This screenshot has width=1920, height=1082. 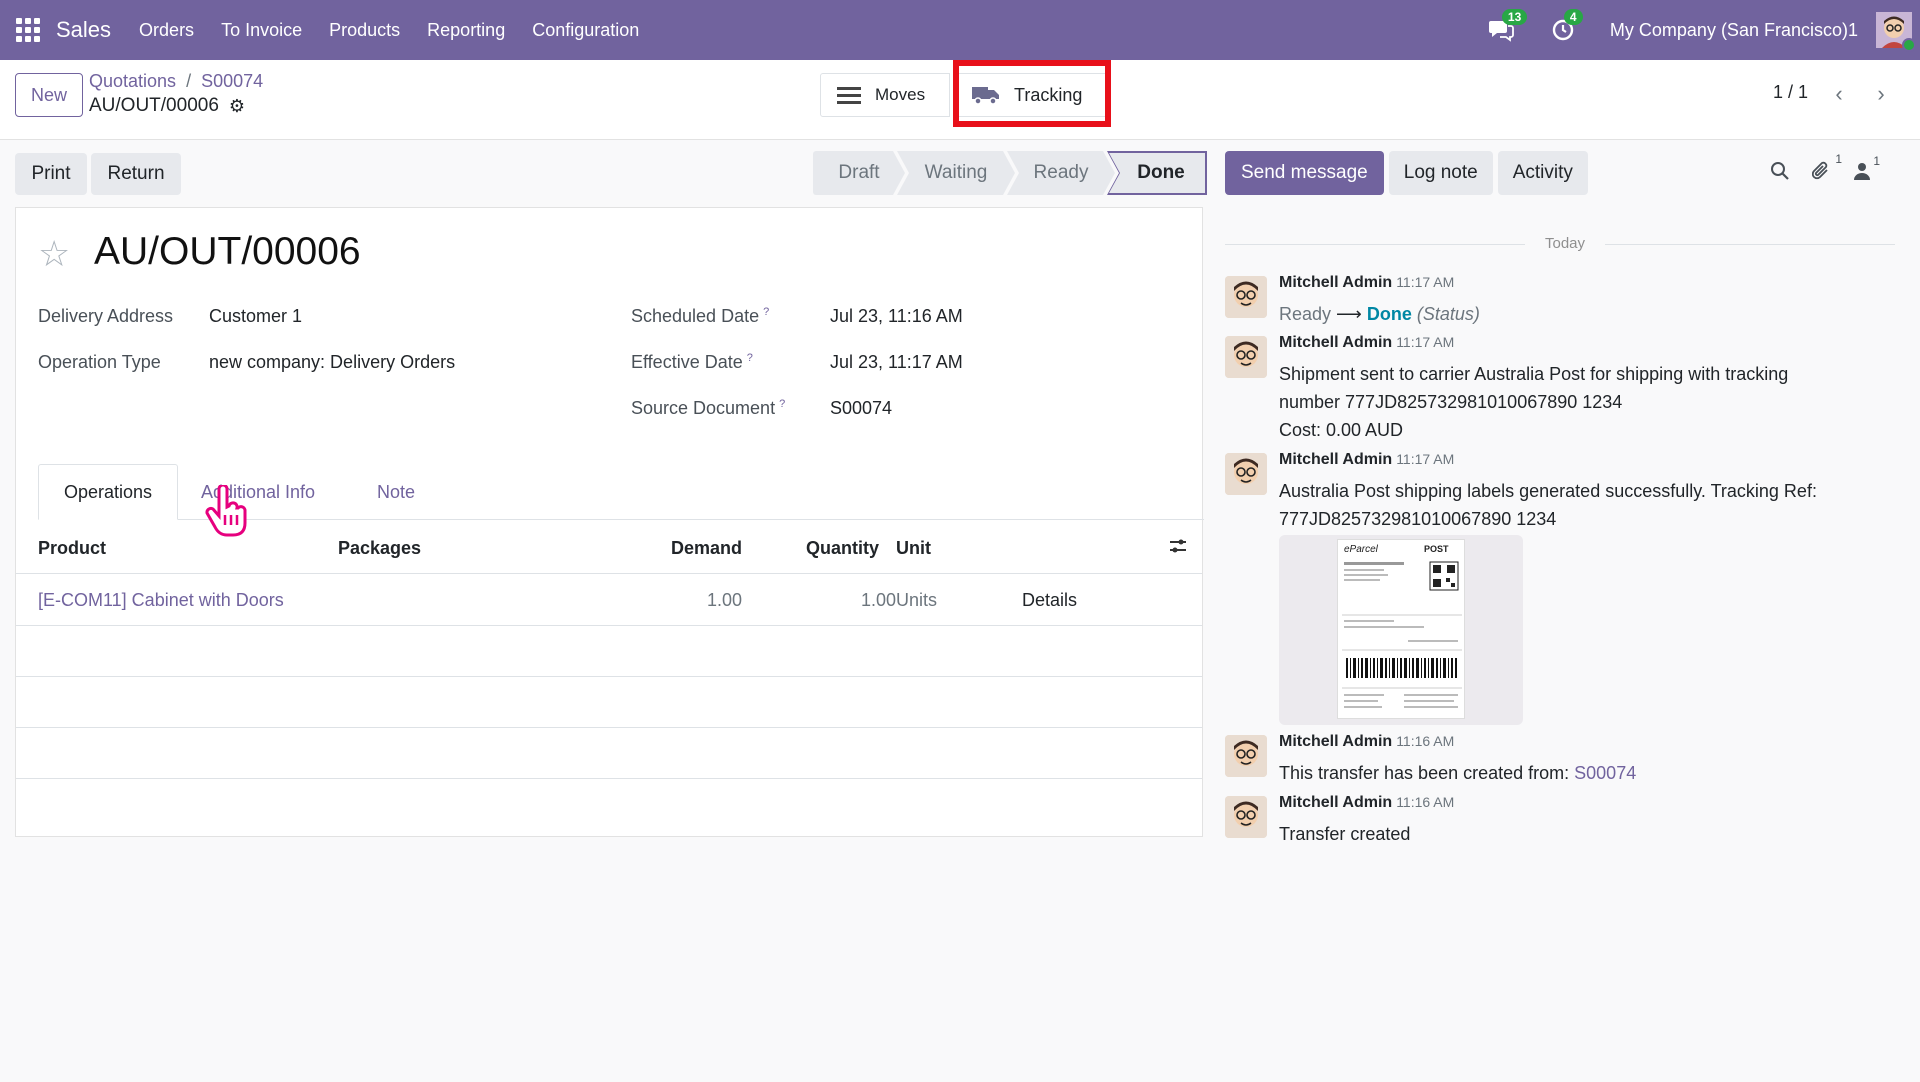 I want to click on row-demand: 1.00, so click(x=724, y=600).